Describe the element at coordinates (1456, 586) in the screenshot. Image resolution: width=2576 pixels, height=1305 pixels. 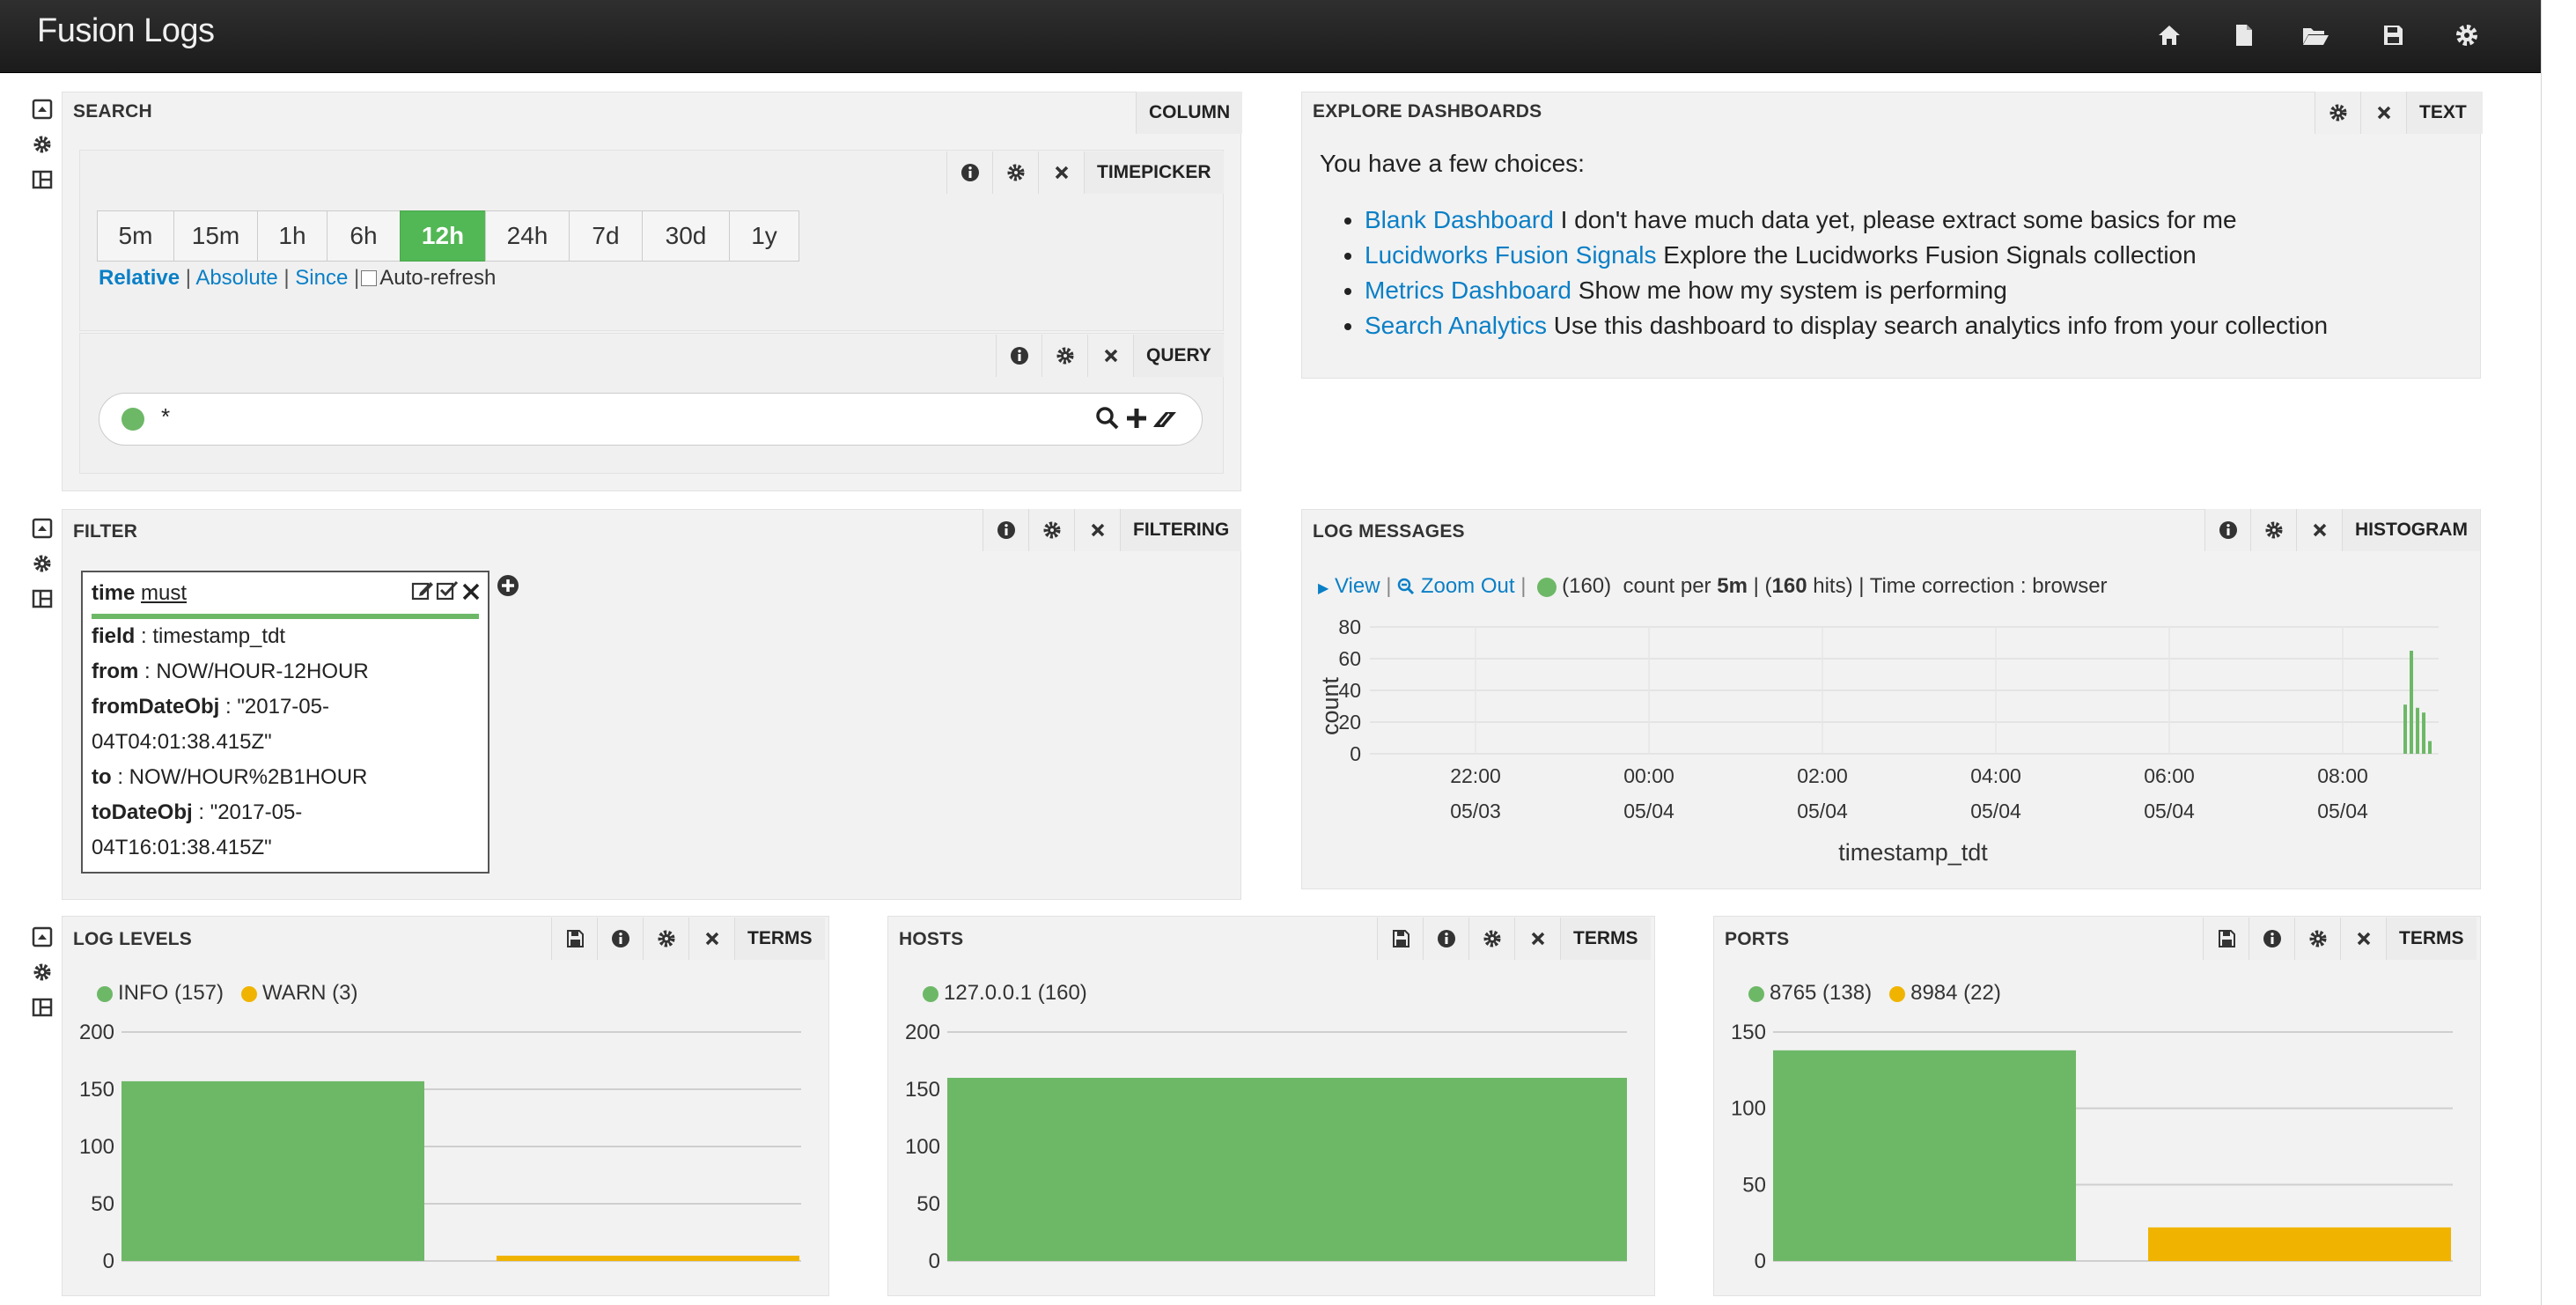
I see `zoom-out-button: Zoom Out` at that location.